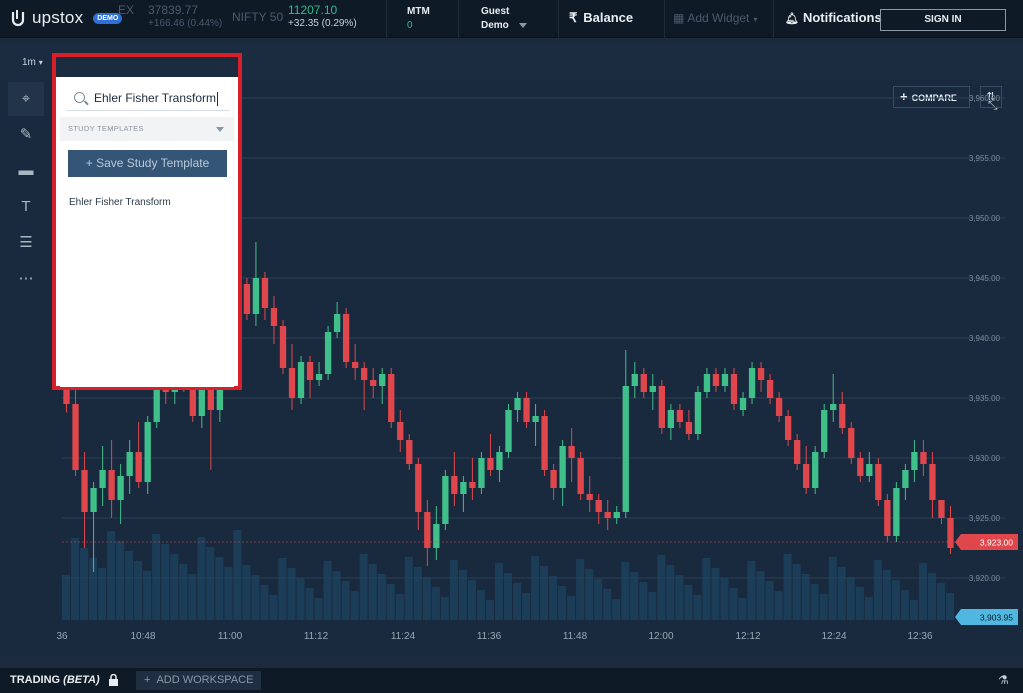 Image resolution: width=1023 pixels, height=693 pixels. Describe the element at coordinates (985, 398) in the screenshot. I see `y-tick-label: 3,935.00` at that location.